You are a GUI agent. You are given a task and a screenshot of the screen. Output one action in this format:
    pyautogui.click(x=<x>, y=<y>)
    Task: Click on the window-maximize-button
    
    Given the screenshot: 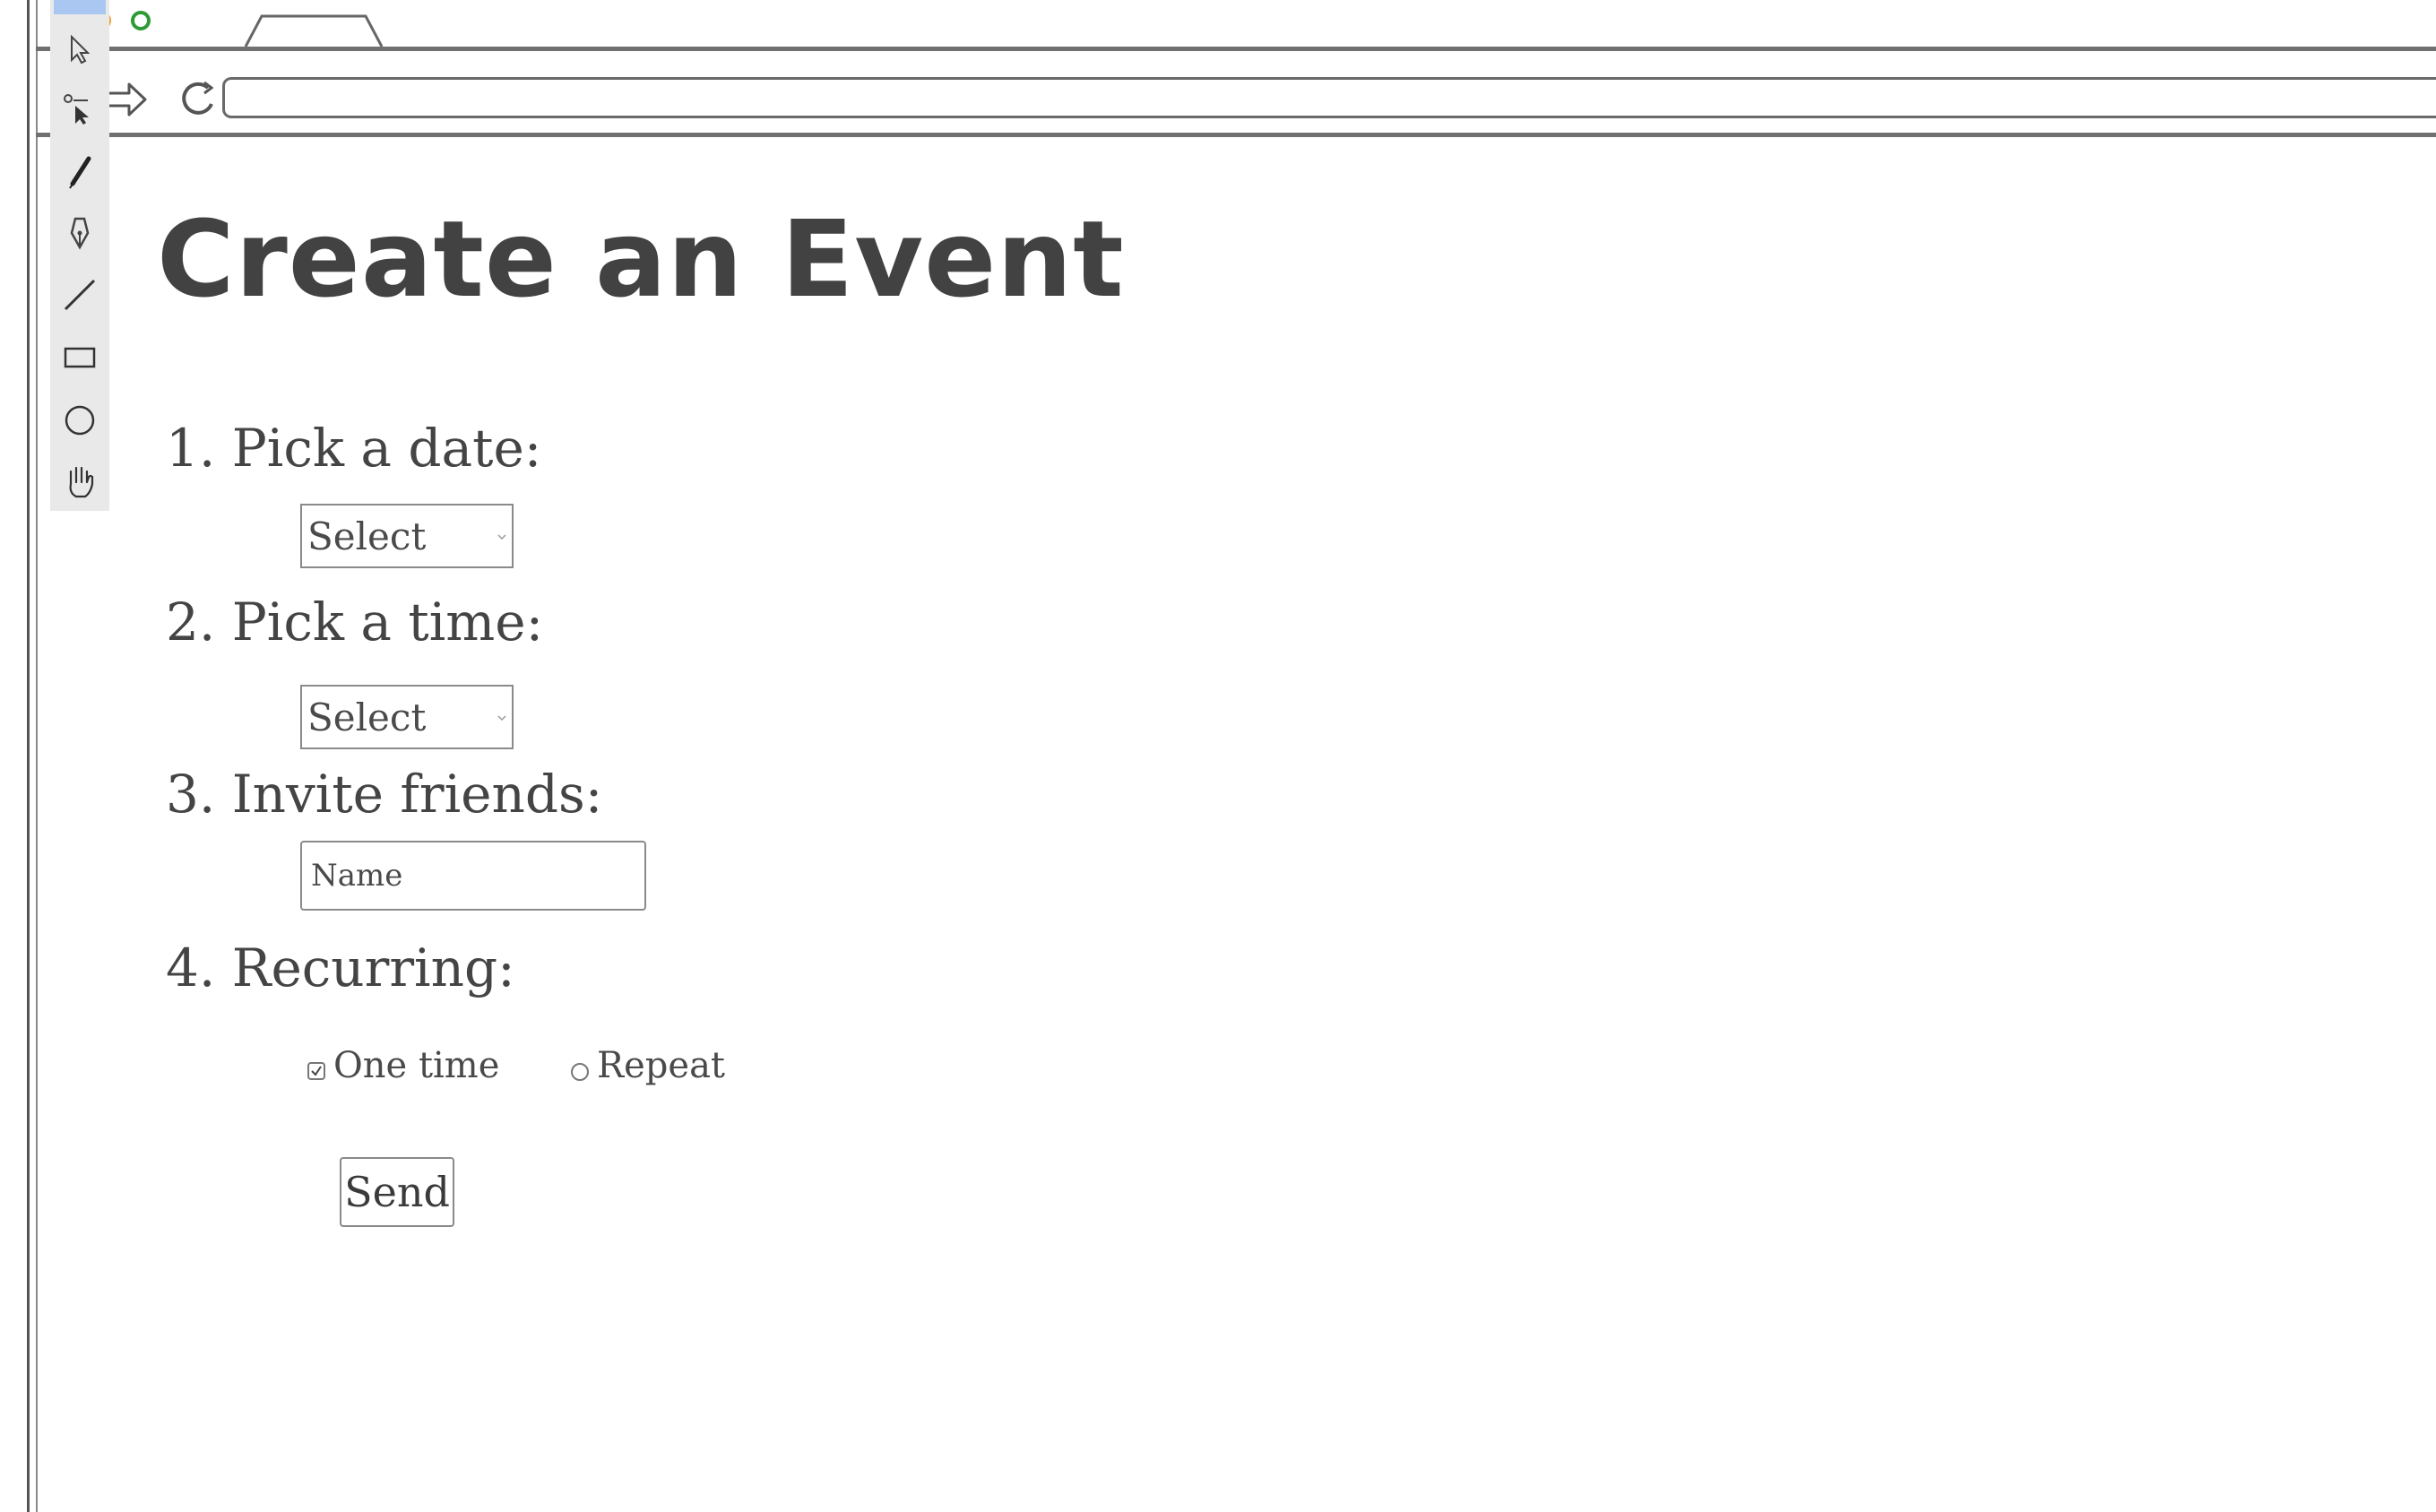 What is the action you would take?
    pyautogui.click(x=141, y=20)
    